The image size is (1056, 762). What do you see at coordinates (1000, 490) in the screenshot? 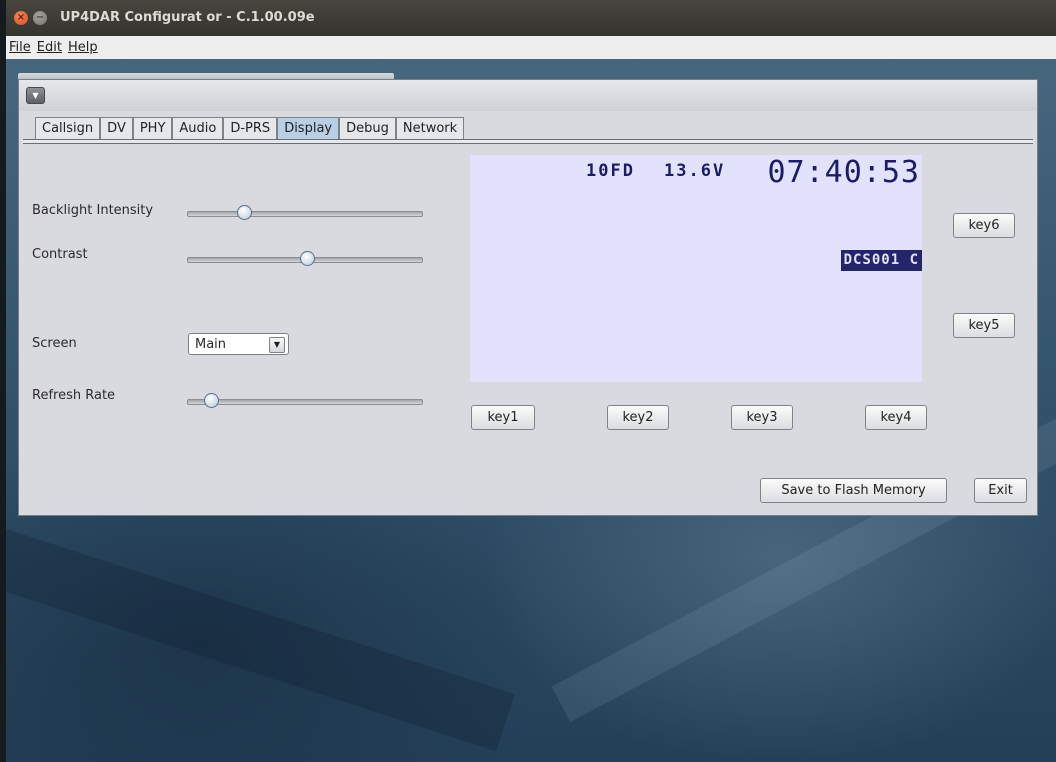
I see `exit-button: Exit` at bounding box center [1000, 490].